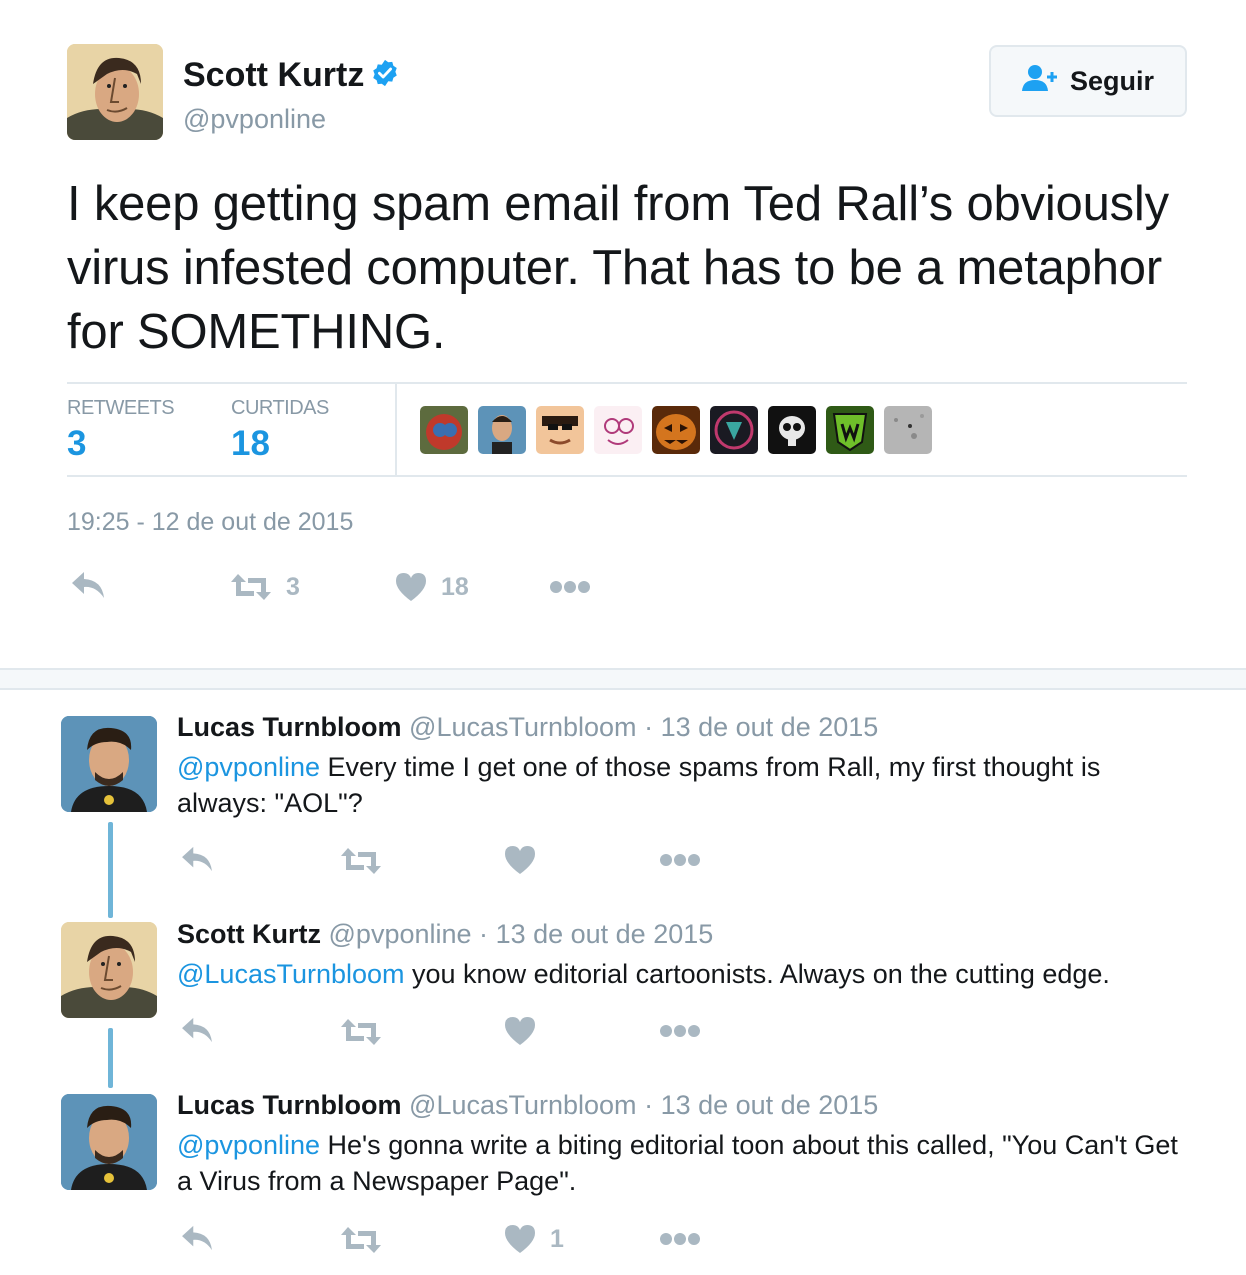 The image size is (1246, 1275). Describe the element at coordinates (254, 119) in the screenshot. I see `author-handle: @pvponline` at that location.